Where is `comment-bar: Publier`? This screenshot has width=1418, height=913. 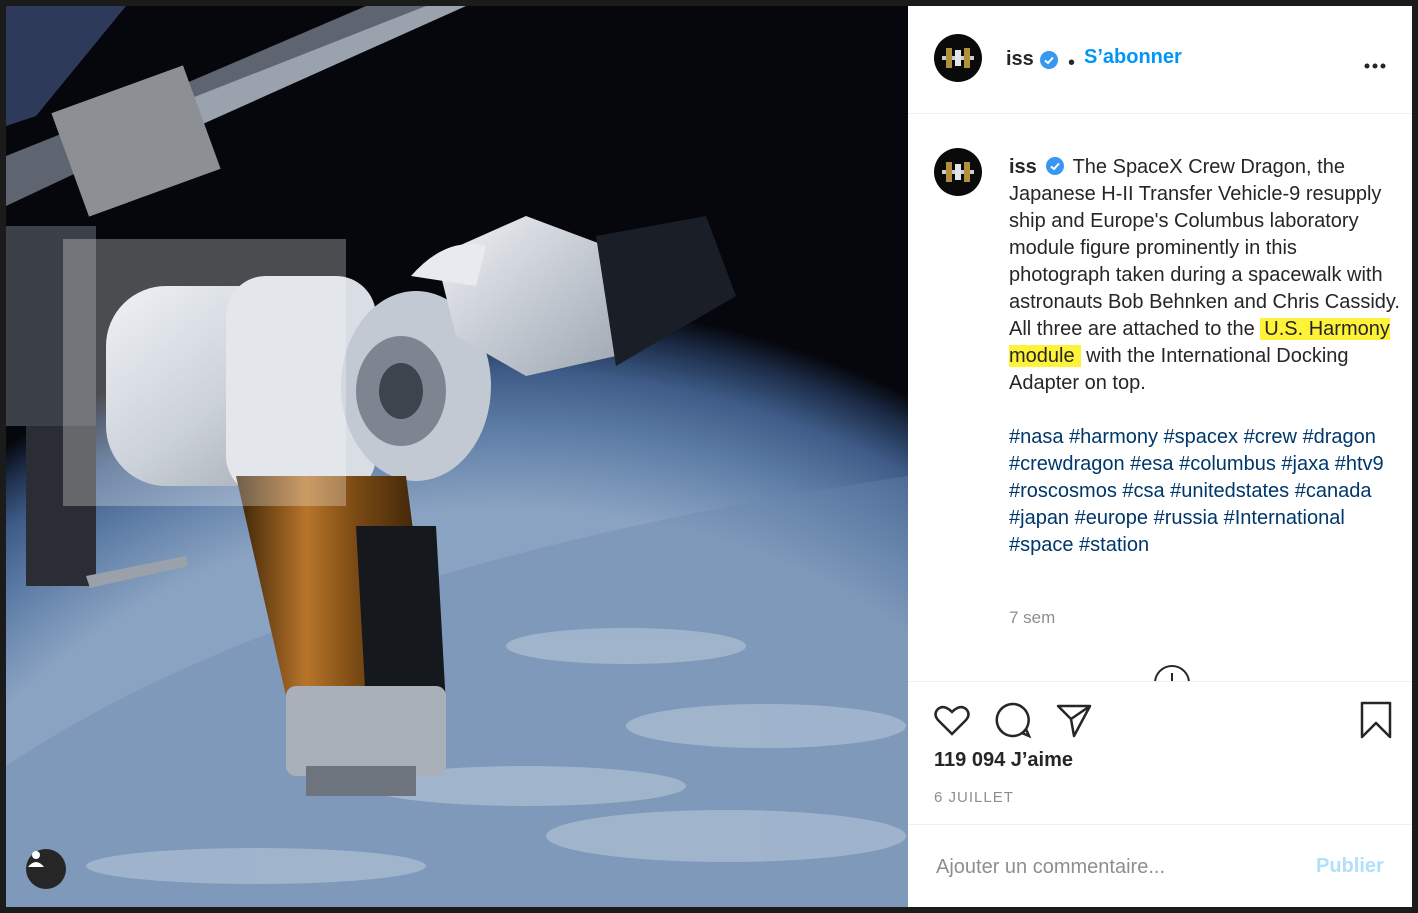
comment-bar: Publier is located at coordinates (1160, 865).